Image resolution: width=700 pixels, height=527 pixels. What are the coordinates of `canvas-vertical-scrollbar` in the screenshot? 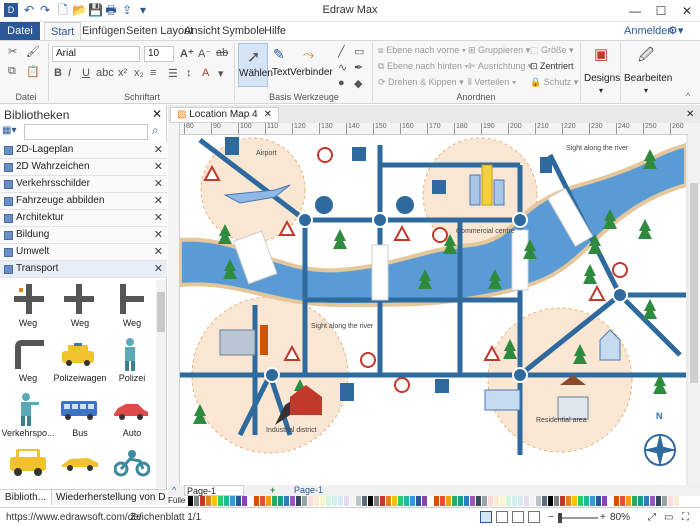 It's located at (694, 304).